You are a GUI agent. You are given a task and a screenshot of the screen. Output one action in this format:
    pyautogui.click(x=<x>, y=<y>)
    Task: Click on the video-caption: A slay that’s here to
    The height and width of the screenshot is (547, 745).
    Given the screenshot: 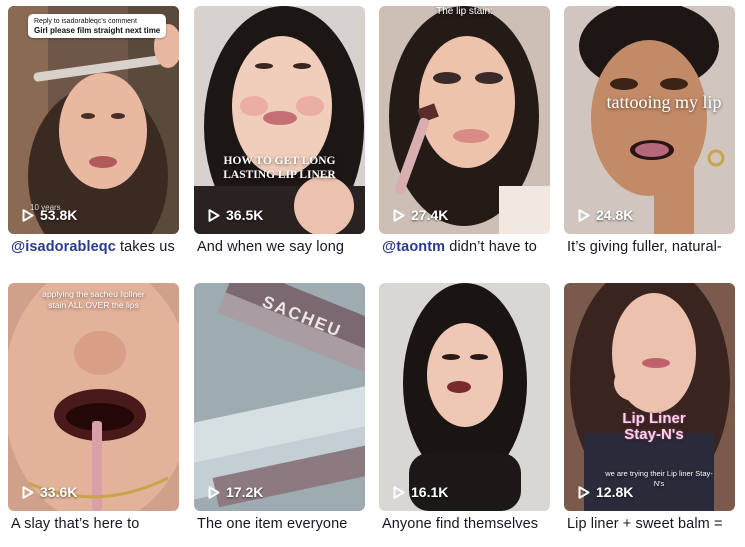 What is the action you would take?
    pyautogui.click(x=95, y=524)
    